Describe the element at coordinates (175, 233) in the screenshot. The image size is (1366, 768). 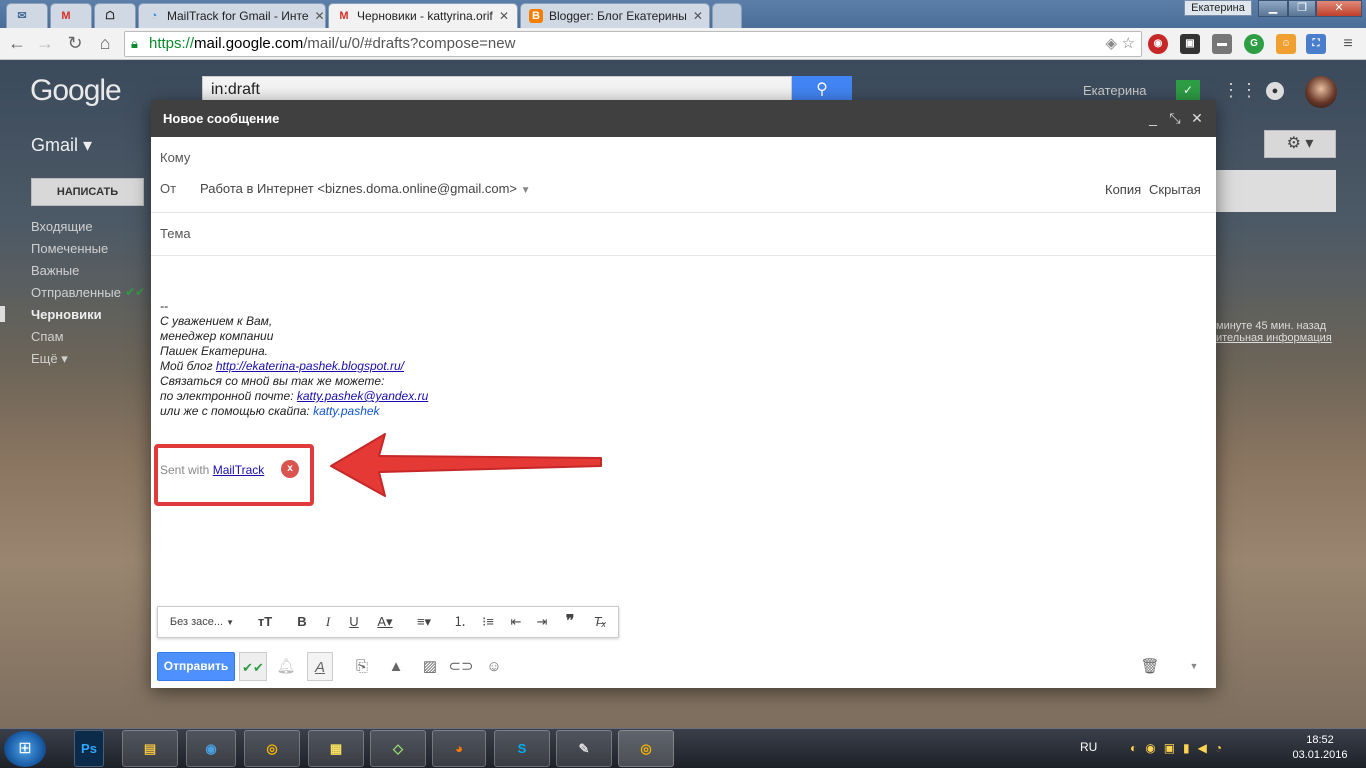
I see `subject-field: Тема` at that location.